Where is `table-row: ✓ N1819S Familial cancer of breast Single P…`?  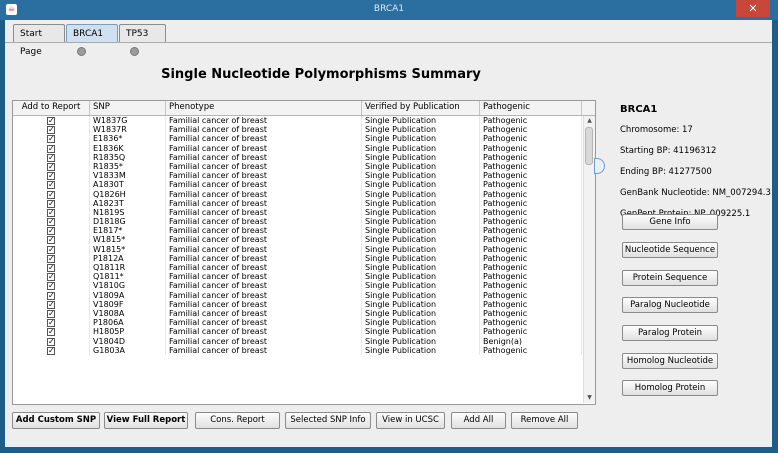 table-row: ✓ N1819S Familial cancer of breast Single P… is located at coordinates (304, 212).